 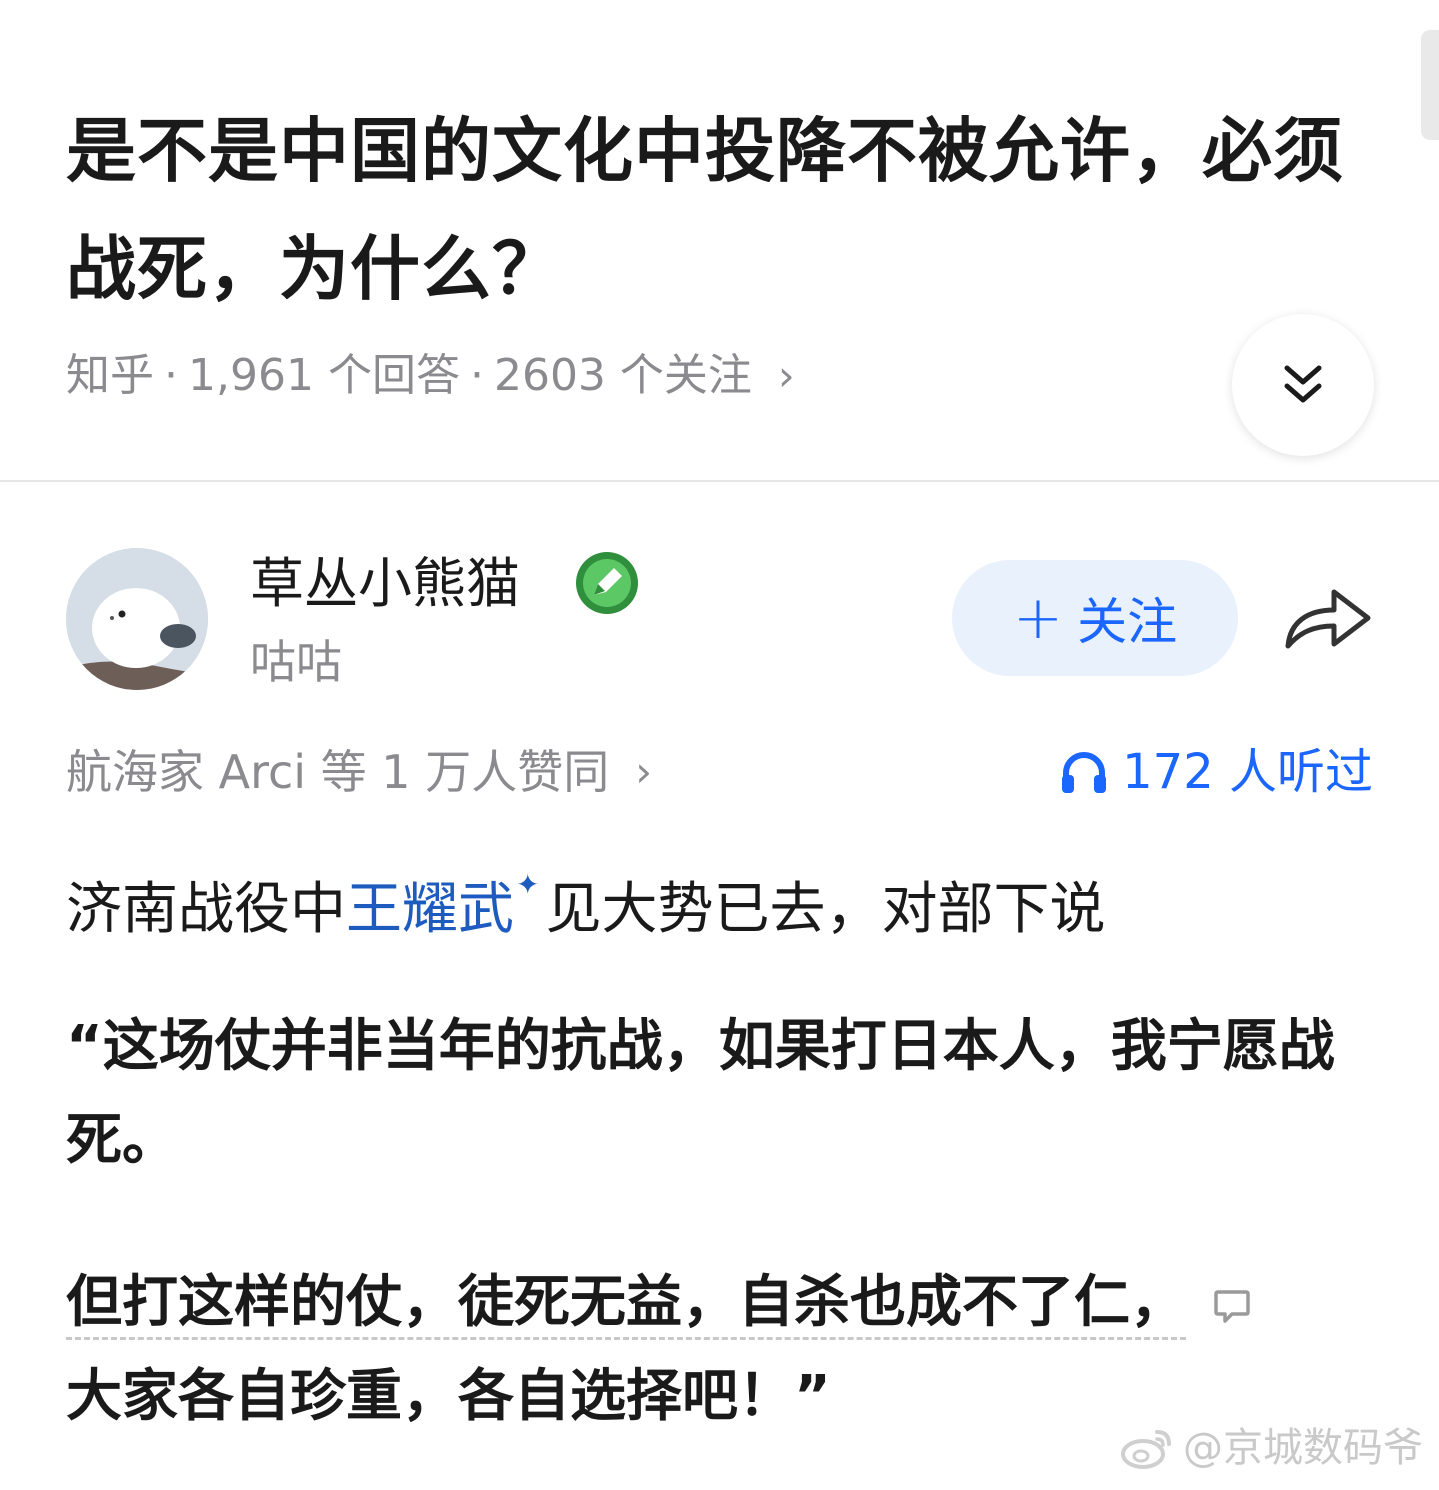 What do you see at coordinates (1127, 622) in the screenshot?
I see `follow-label: 关注` at bounding box center [1127, 622].